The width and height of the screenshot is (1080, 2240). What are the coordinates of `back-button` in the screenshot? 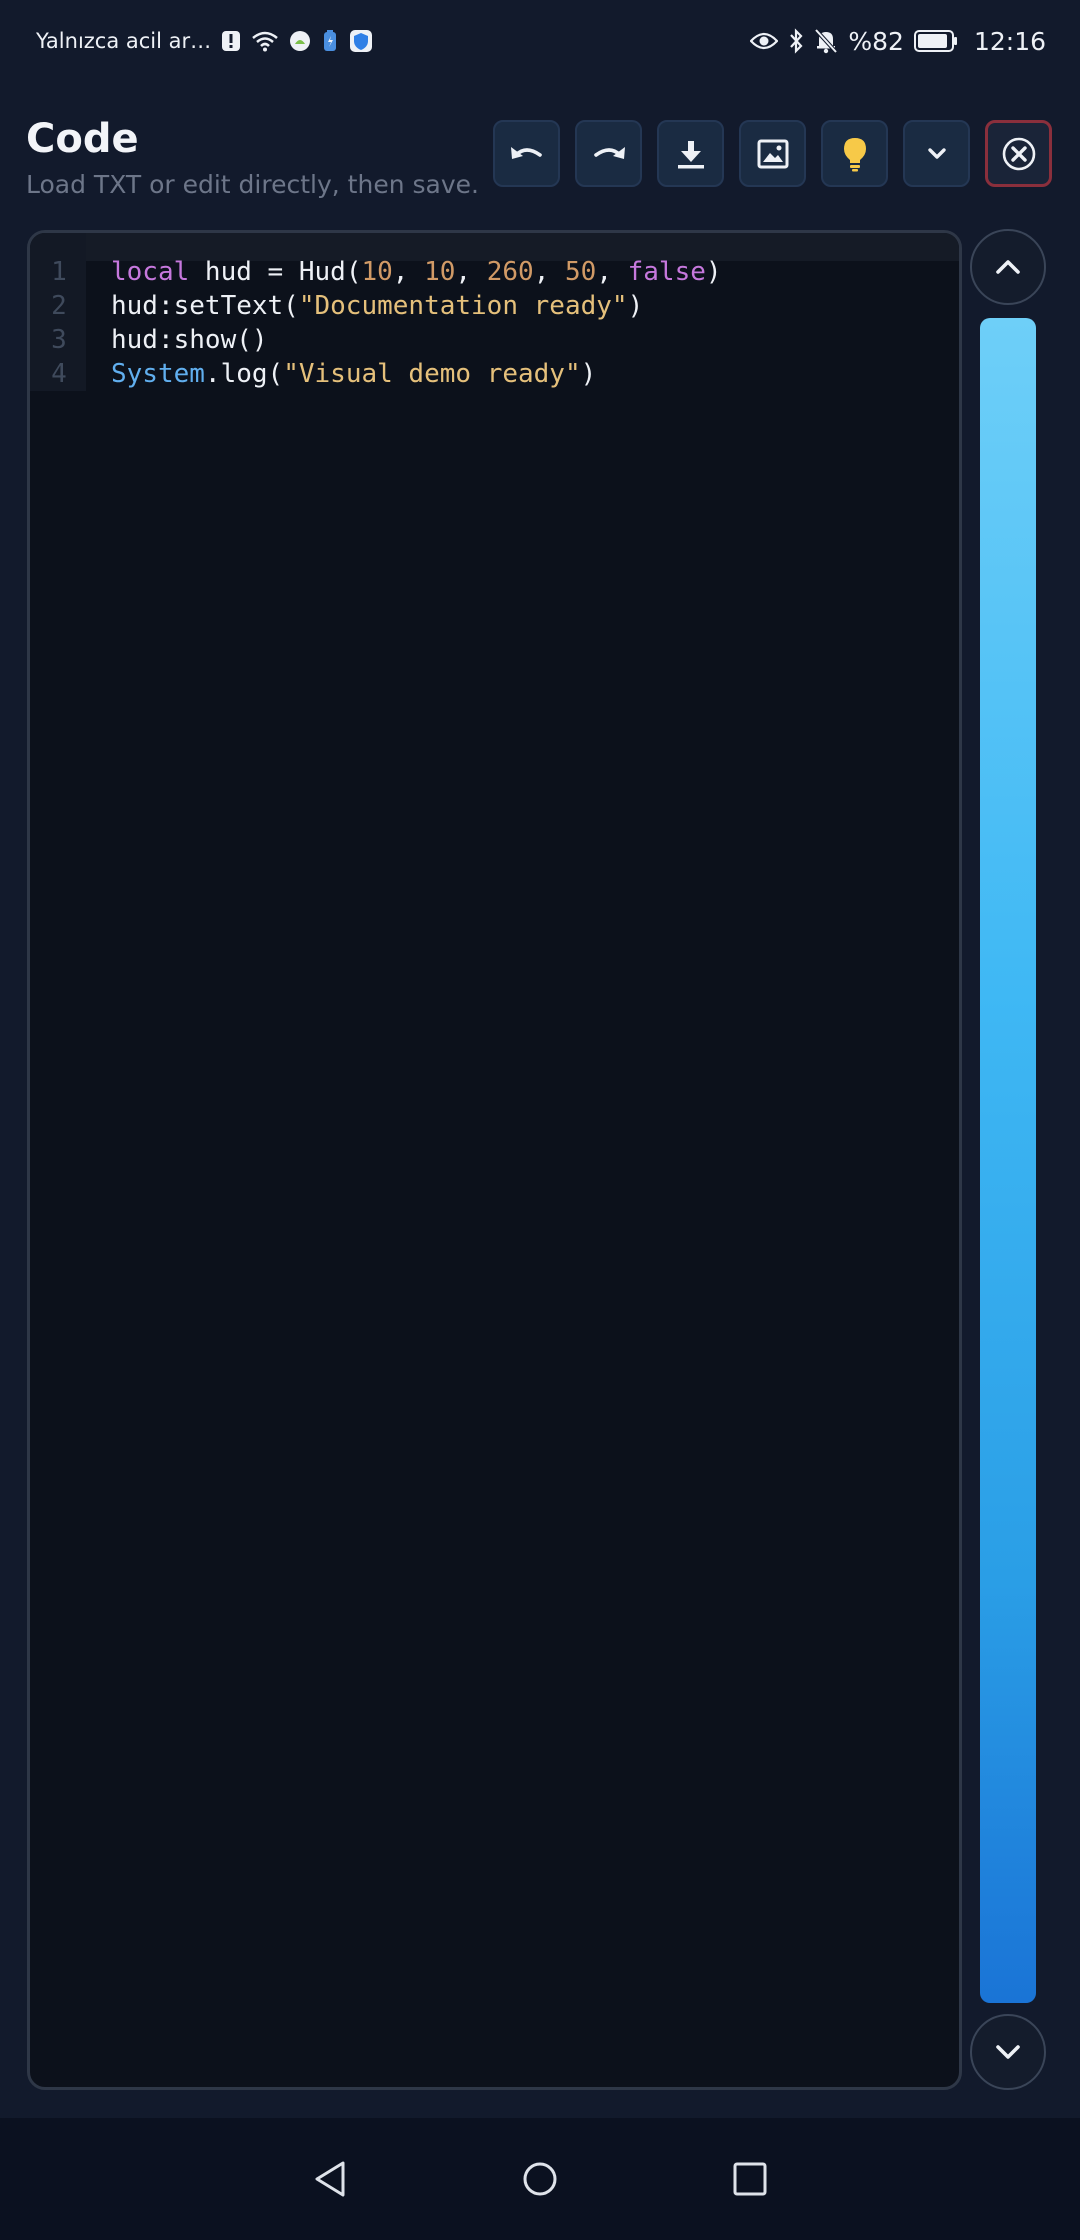 It's located at (330, 2179).